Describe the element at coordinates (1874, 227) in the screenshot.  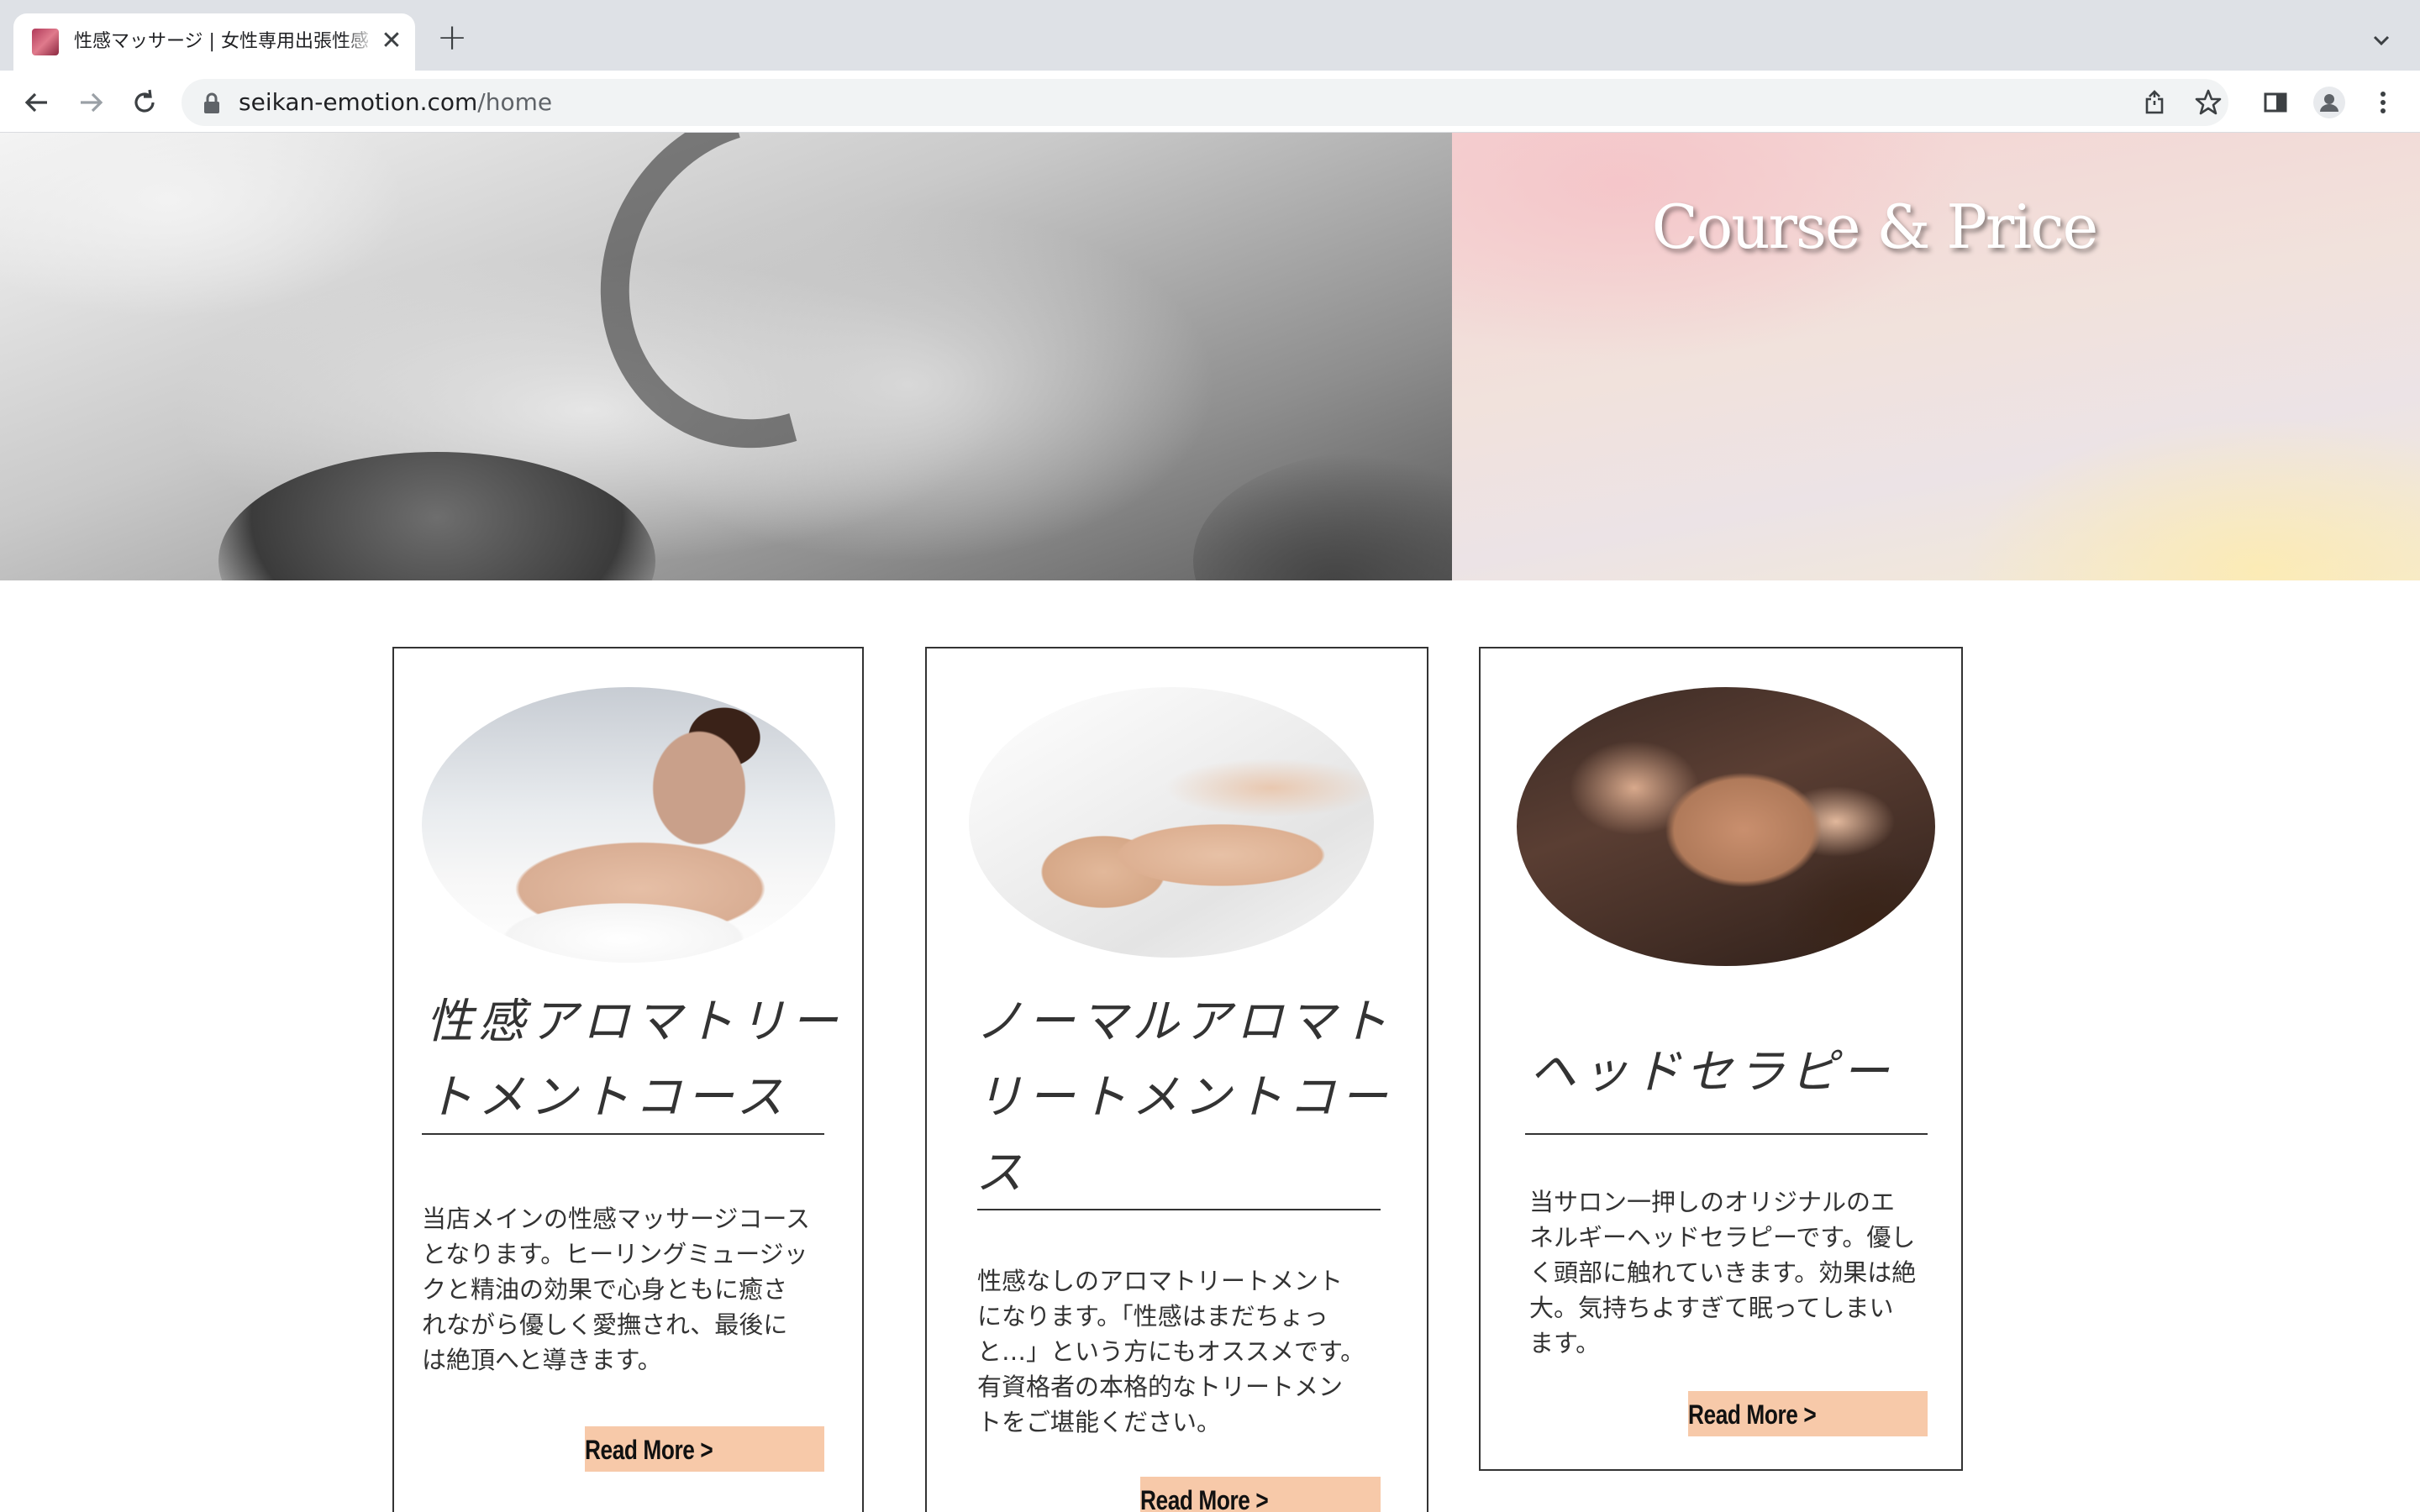
I see `page-title: Course & Price` at that location.